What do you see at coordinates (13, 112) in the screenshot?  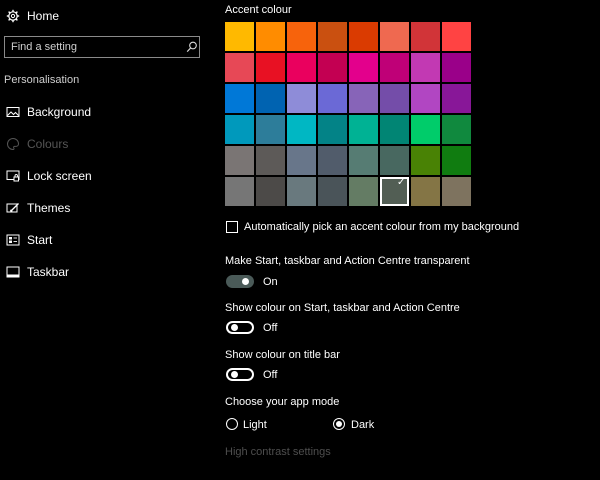 I see `picture-icon` at bounding box center [13, 112].